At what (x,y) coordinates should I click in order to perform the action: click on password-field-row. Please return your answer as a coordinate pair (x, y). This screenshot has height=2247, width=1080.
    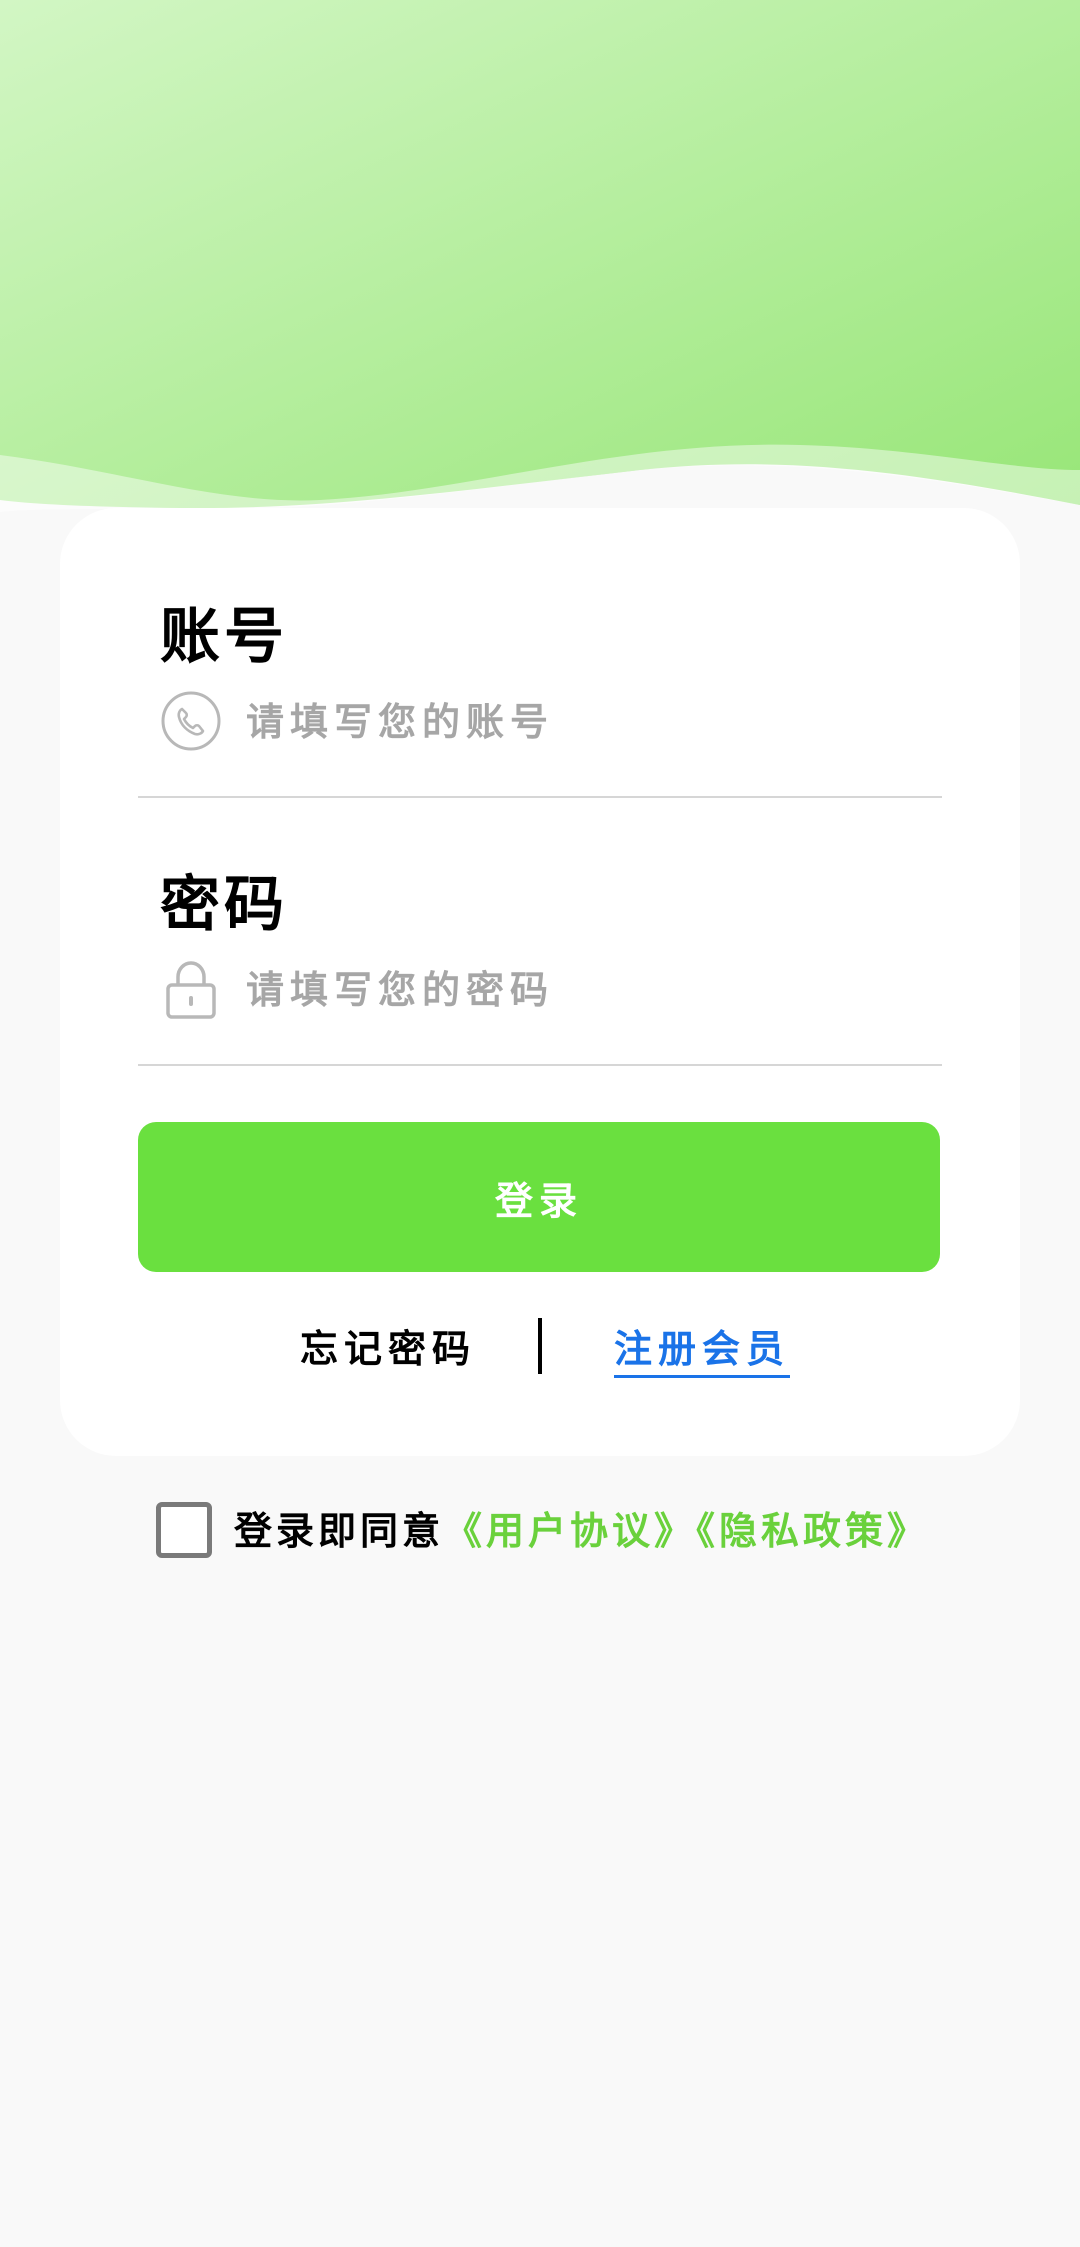
    Looking at the image, I should click on (540, 990).